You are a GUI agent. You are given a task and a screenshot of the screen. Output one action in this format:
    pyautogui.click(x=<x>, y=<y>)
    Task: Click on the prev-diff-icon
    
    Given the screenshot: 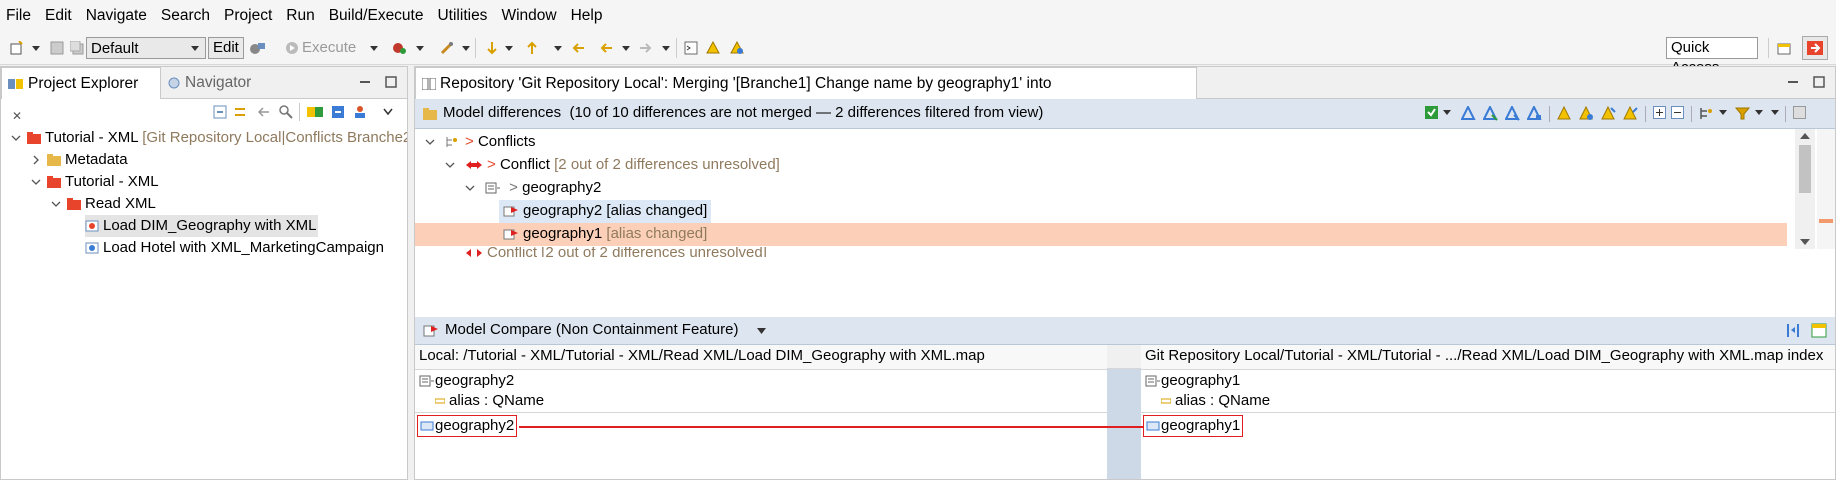 What is the action you would take?
    pyautogui.click(x=1586, y=113)
    